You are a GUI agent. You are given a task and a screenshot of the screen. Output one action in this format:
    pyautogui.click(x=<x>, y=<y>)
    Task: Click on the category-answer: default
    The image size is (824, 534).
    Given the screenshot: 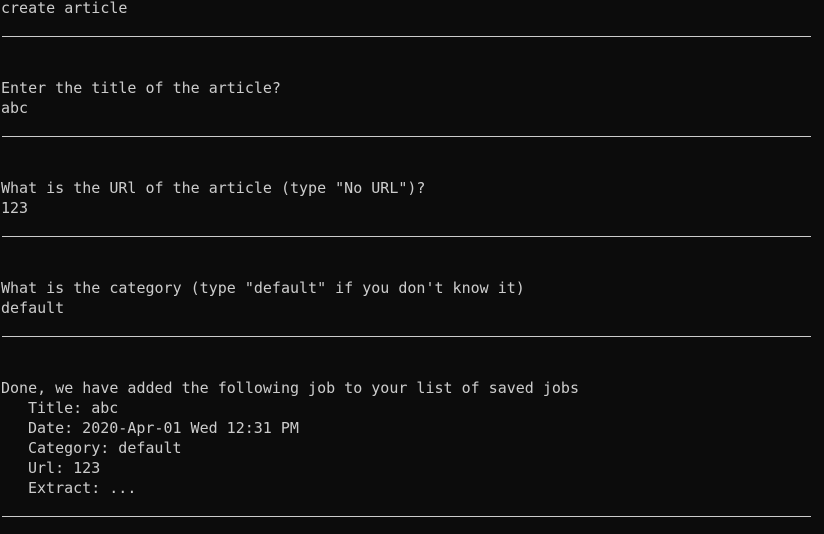 What is the action you would take?
    pyautogui.click(x=33, y=308)
    